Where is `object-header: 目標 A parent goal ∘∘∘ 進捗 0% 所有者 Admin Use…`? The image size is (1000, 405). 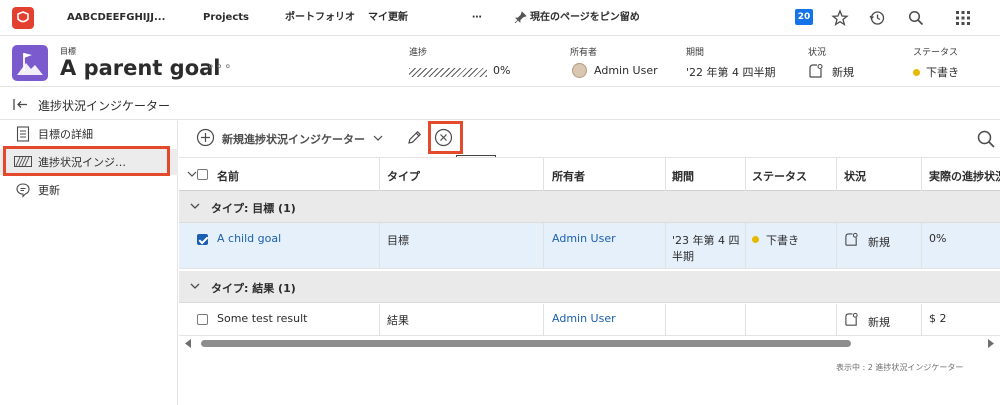 object-header: 目標 A parent goal ∘∘∘ 進捗 0% 所有者 Admin Use… is located at coordinates (500, 62).